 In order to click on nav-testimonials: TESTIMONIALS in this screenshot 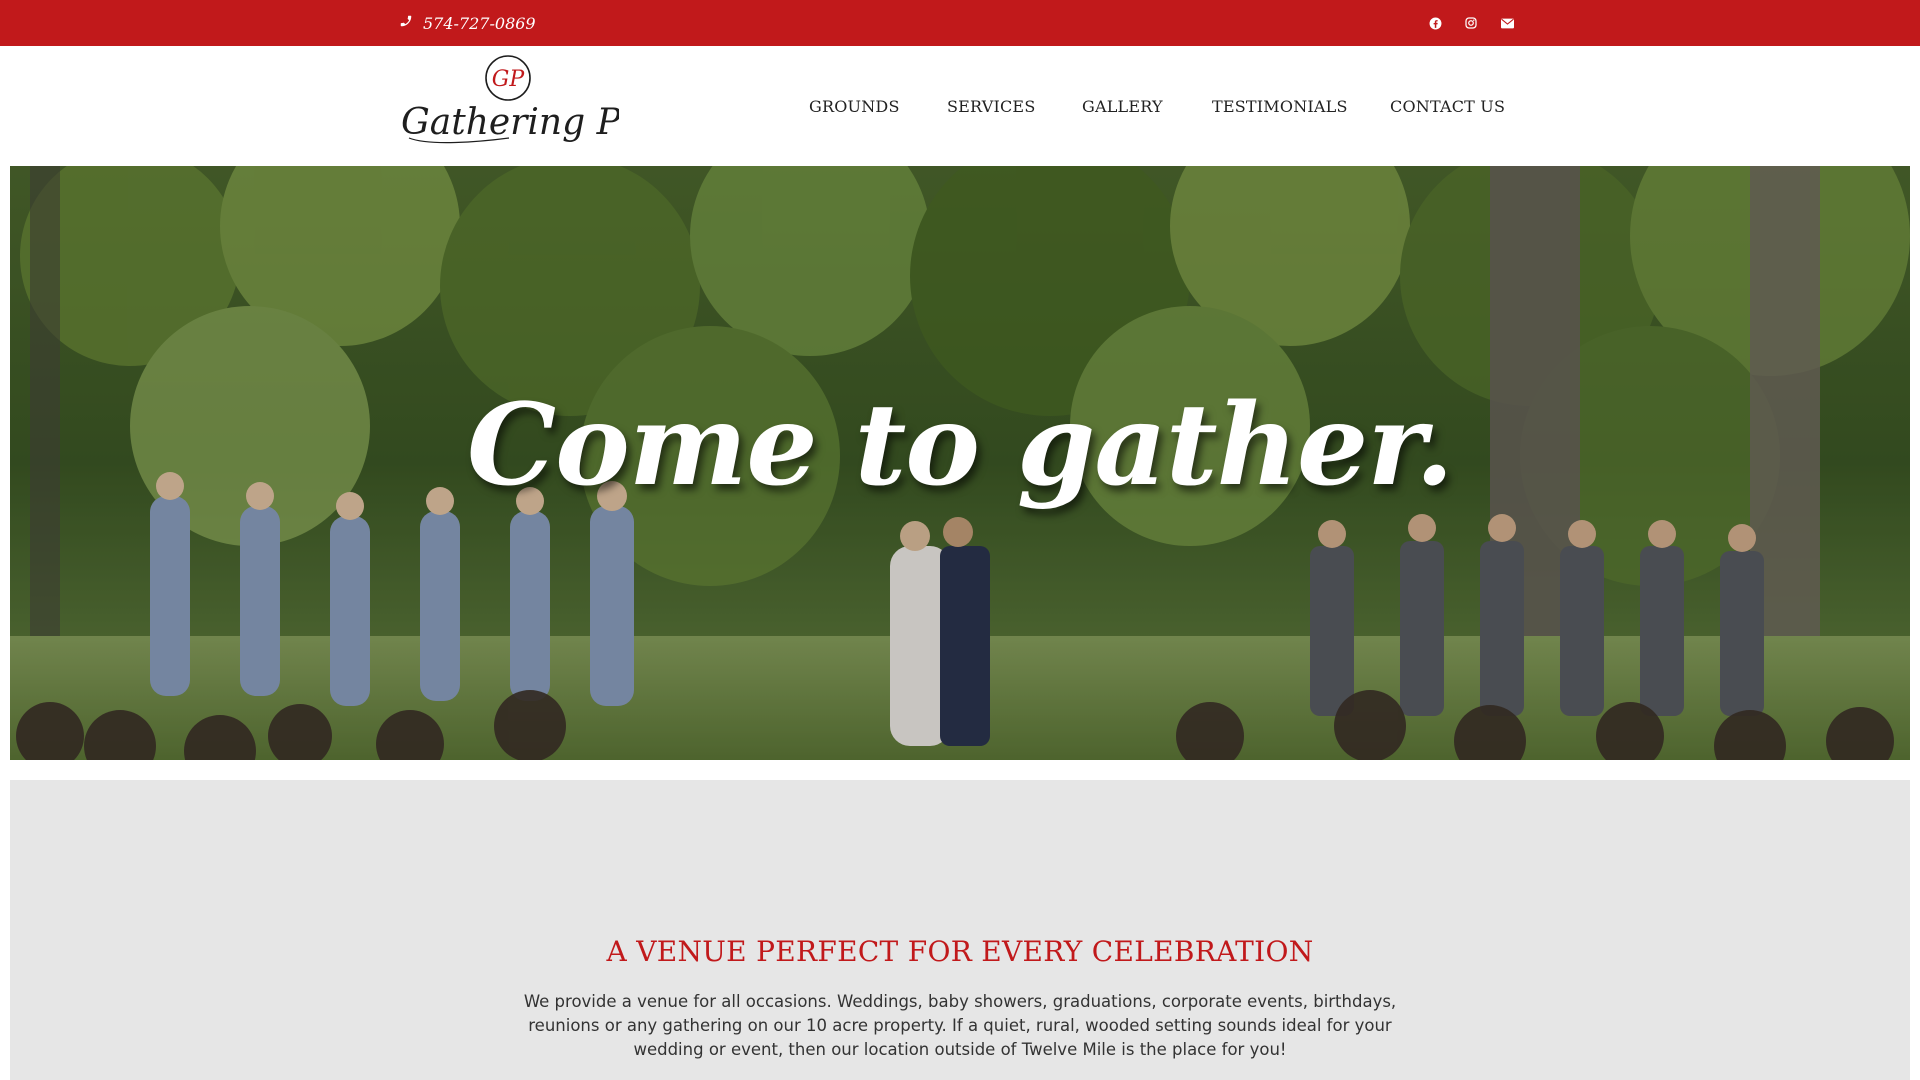, I will do `click(1280, 106)`.